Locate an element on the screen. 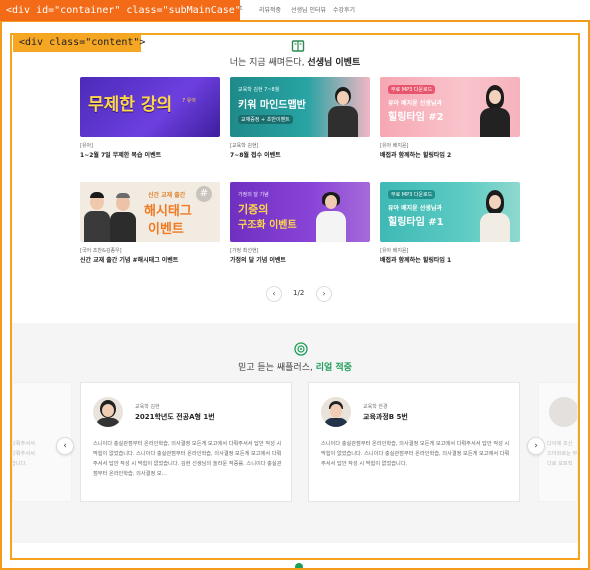 The width and height of the screenshot is (590, 570). event-thumb-2: 교육학 김현 7~8월 키워 마인드맵반 교재증정 + 초반이벤트 is located at coordinates (300, 107).